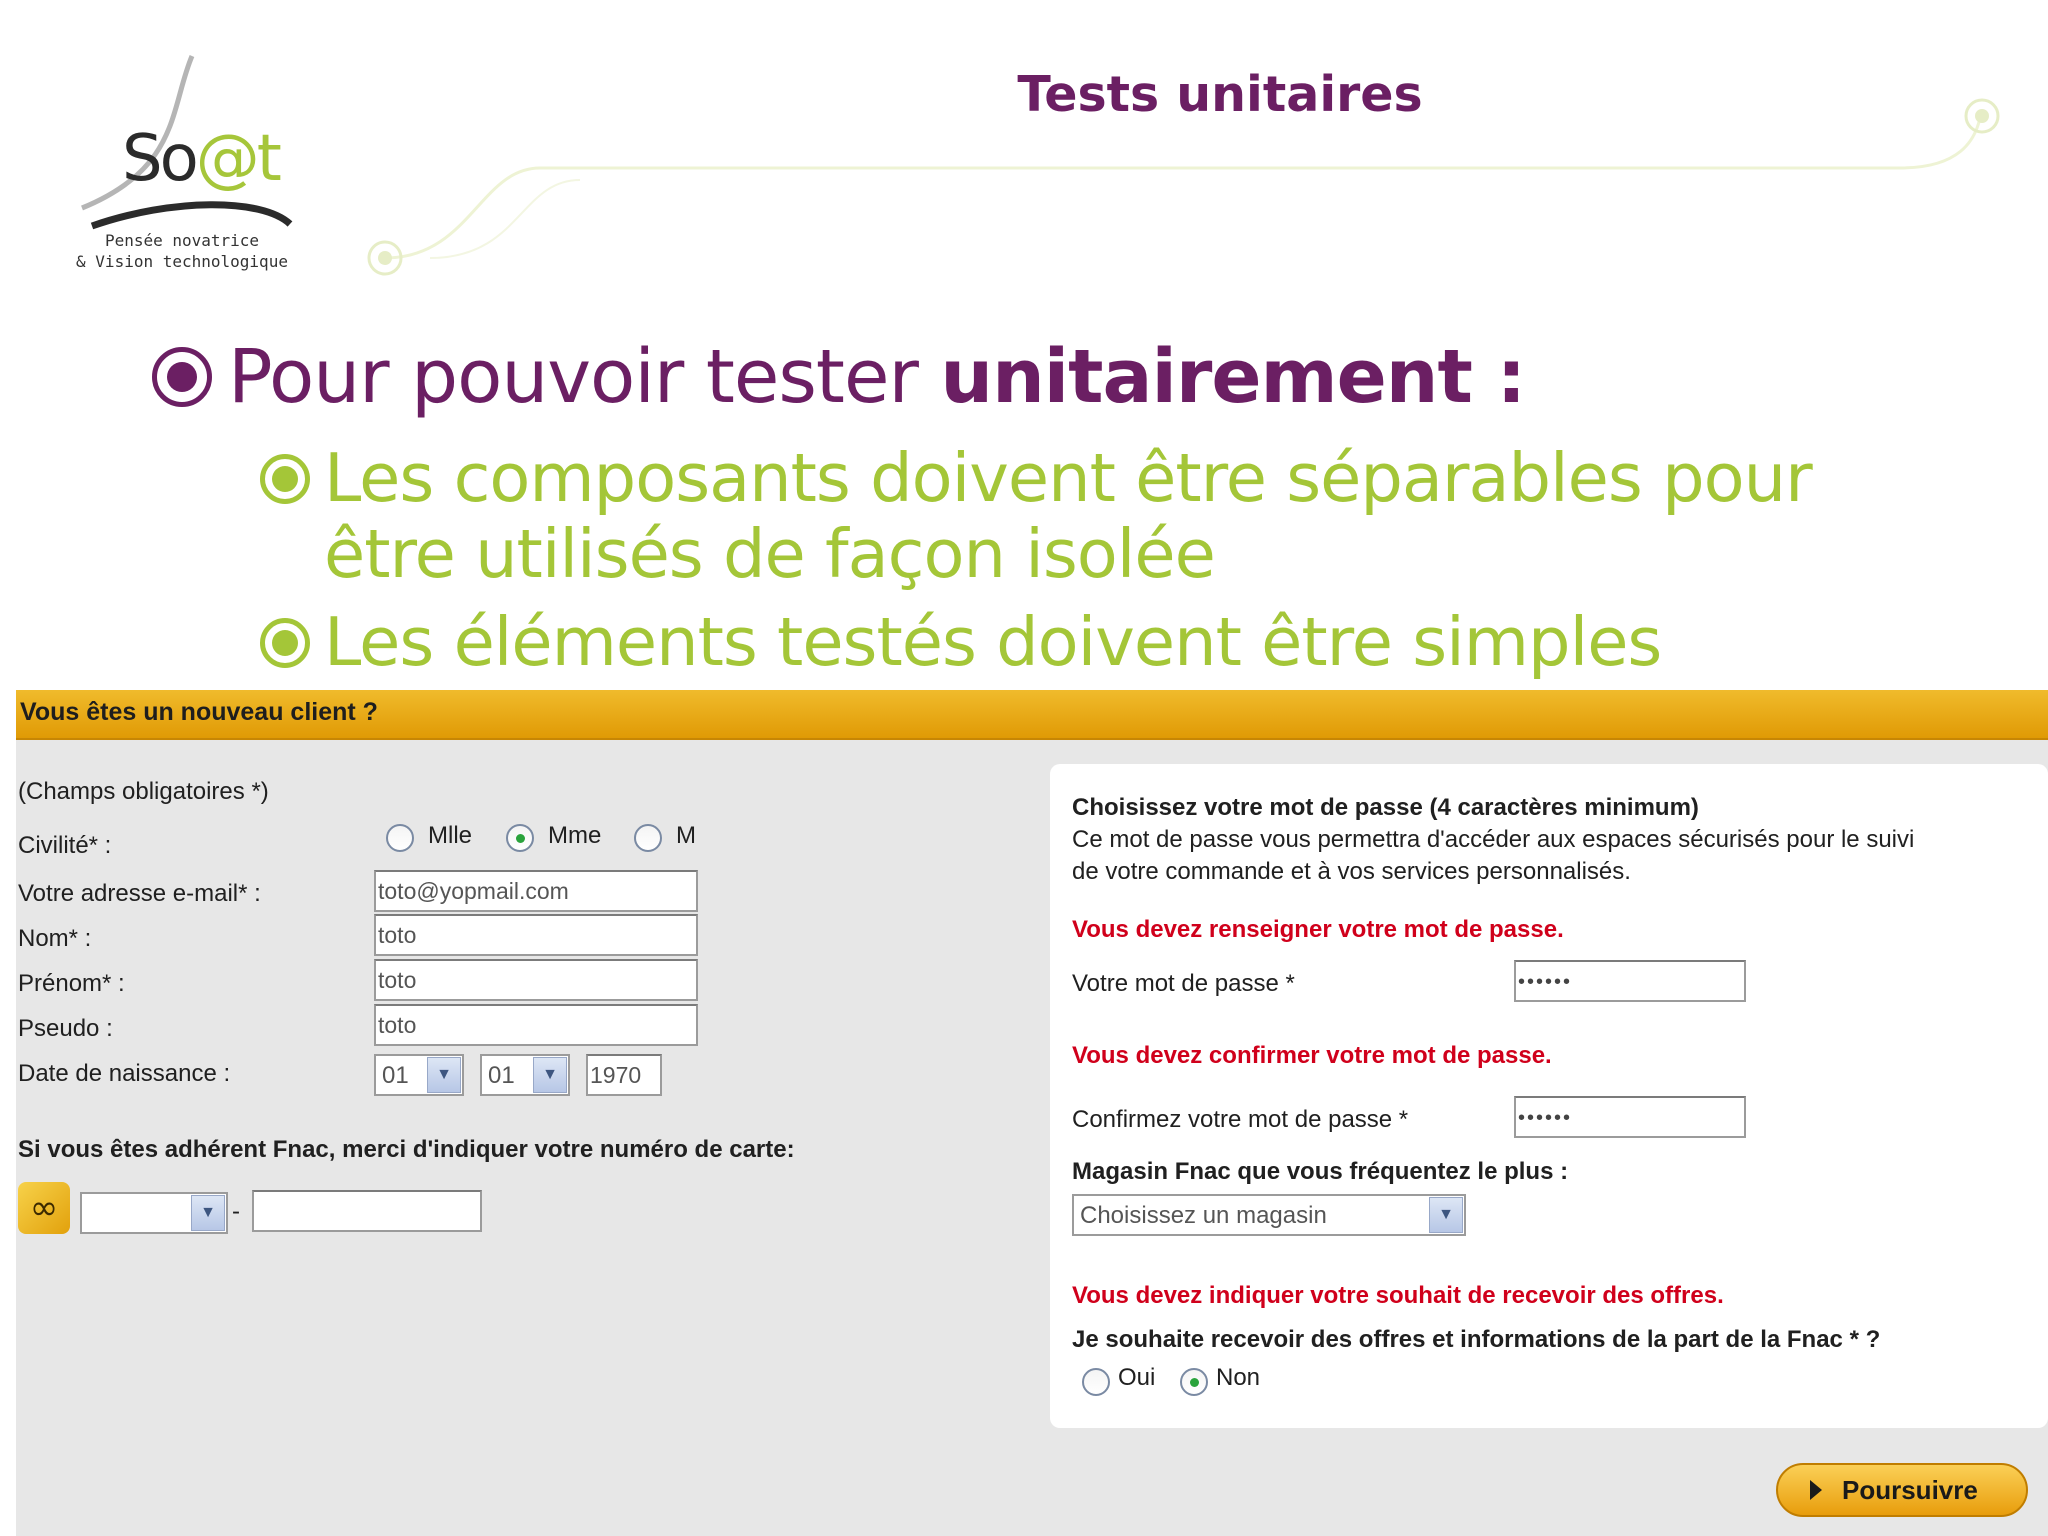 This screenshot has height=1536, width=2048. Describe the element at coordinates (1203, 1215) in the screenshot. I see `store-select-value: Choisissez un magasin` at that location.